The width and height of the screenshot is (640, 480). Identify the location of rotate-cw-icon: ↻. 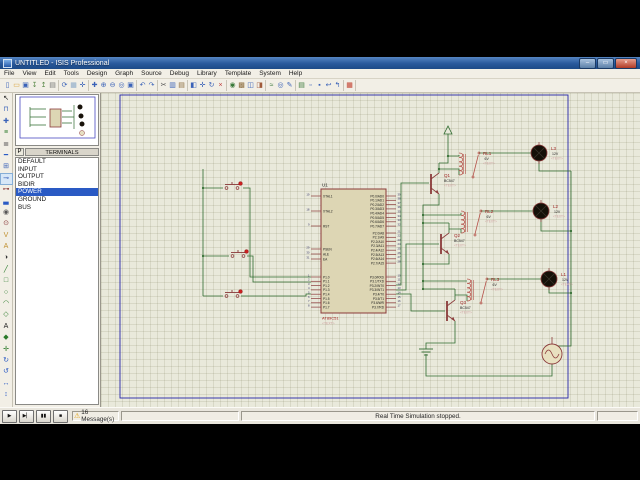
(6, 361).